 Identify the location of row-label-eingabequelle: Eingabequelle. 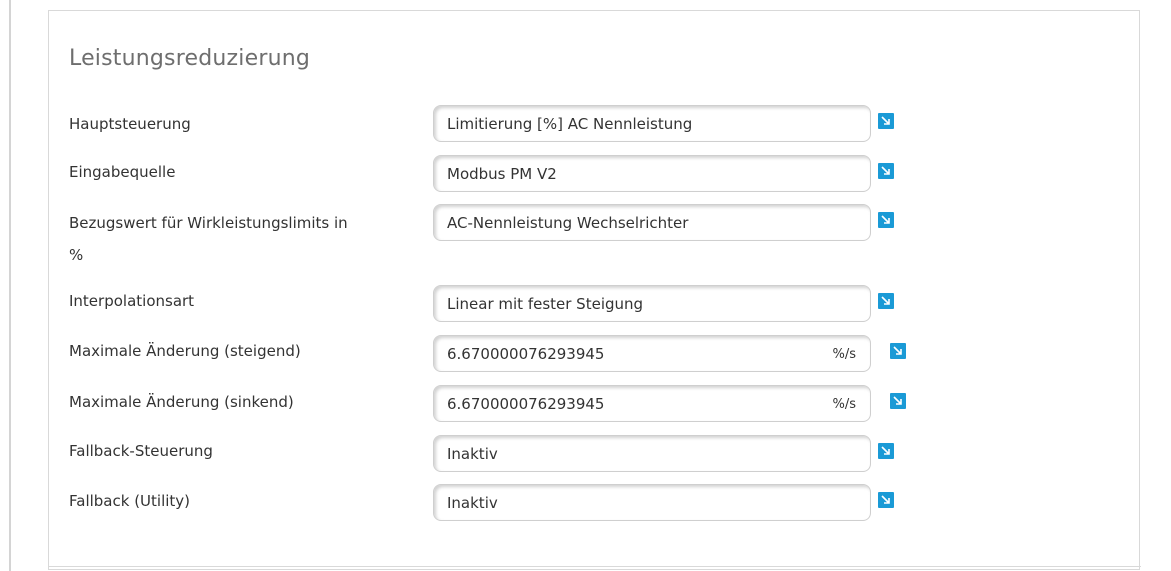
(122, 172).